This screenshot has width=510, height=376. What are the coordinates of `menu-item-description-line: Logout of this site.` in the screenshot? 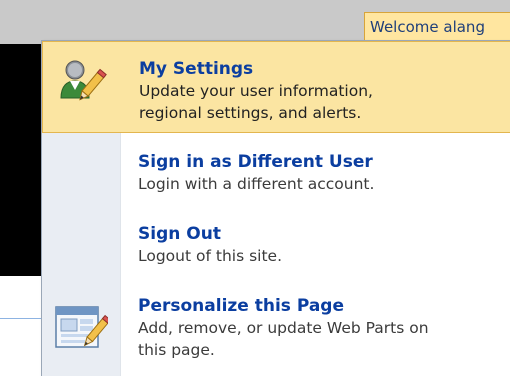 It's located at (210, 256).